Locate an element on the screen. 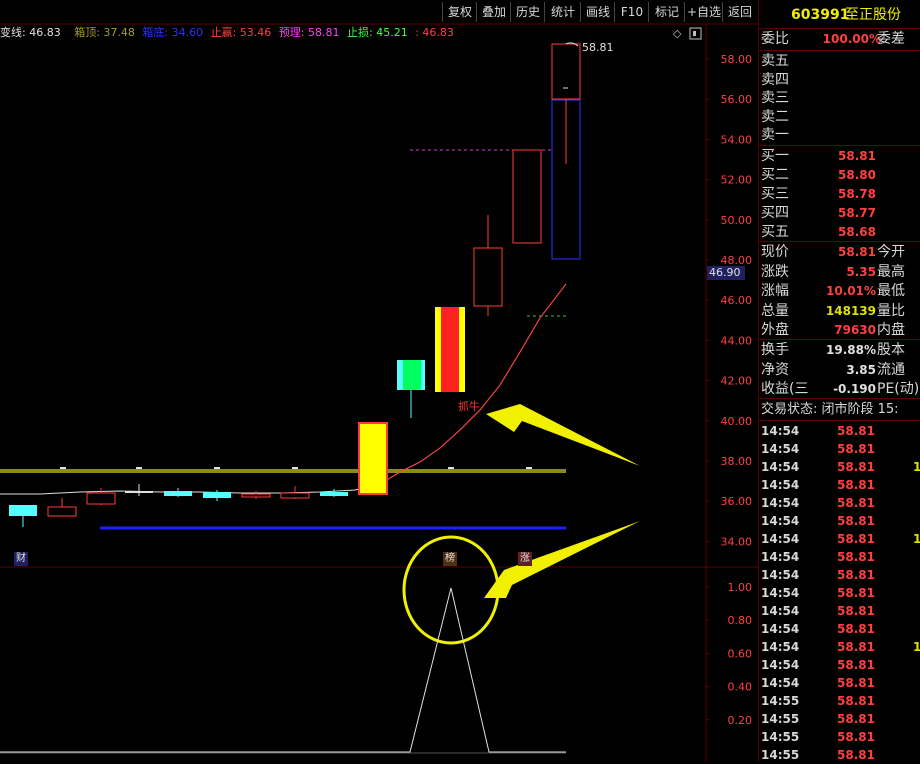  order-label: 卖二 is located at coordinates (775, 116).